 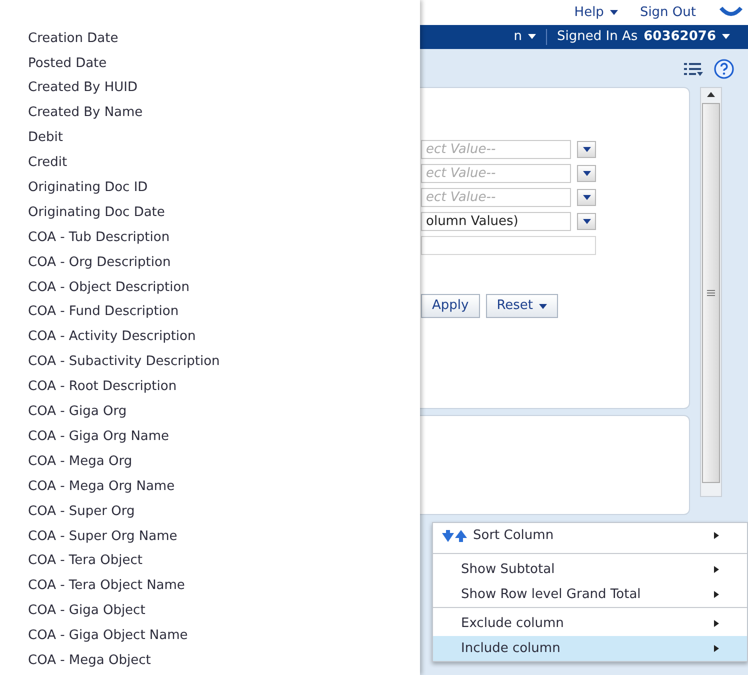 What do you see at coordinates (525, 37) in the screenshot?
I see `nav-menu: n` at bounding box center [525, 37].